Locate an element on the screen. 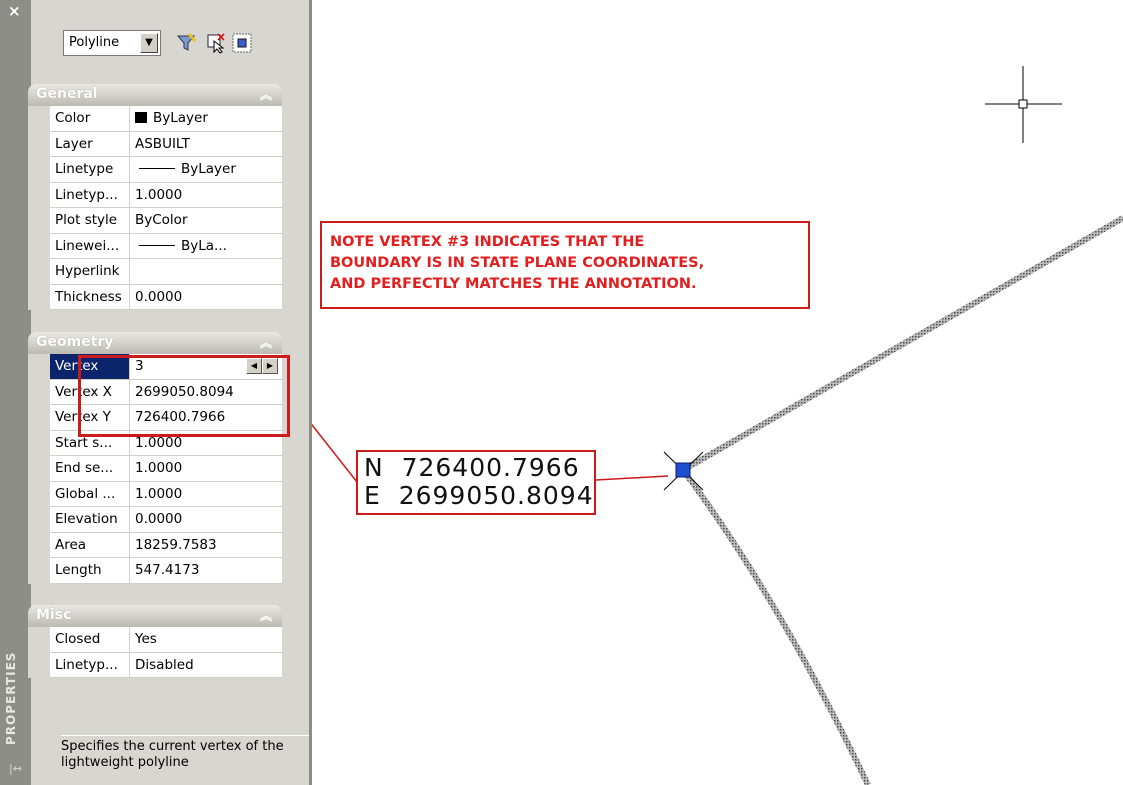 The height and width of the screenshot is (785, 1123). property-label: Vertex X is located at coordinates (90, 392).